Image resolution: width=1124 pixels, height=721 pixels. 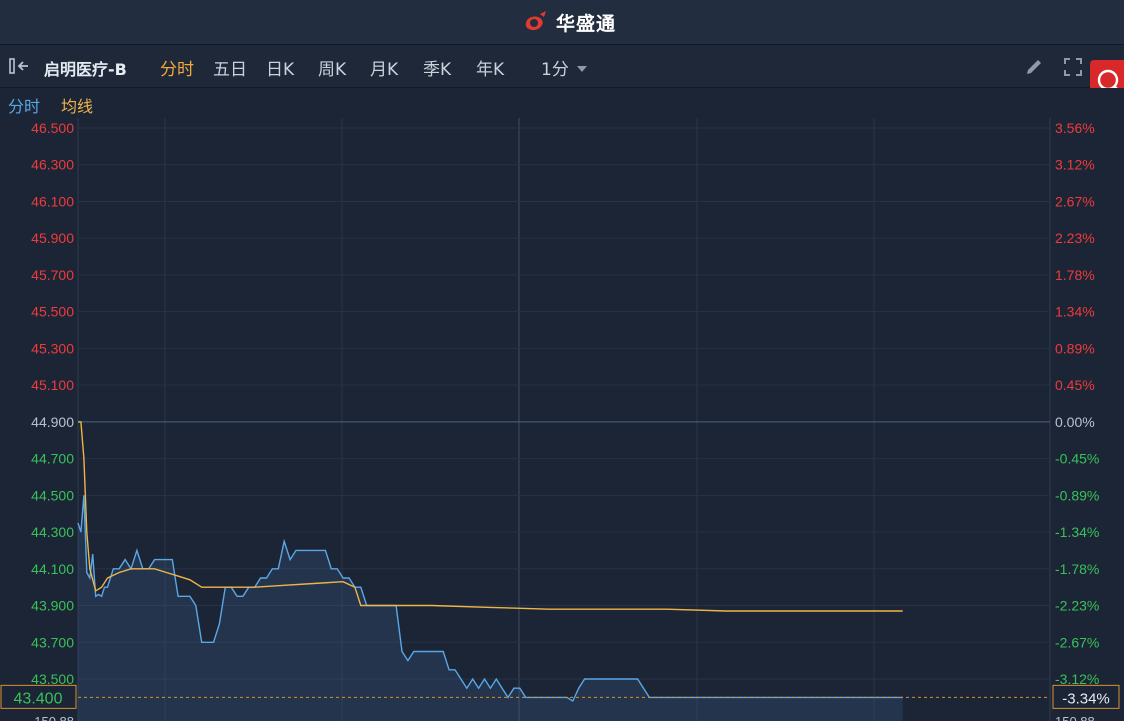 What do you see at coordinates (502, 67) in the screenshot?
I see `tab-yearly-k: 年K` at bounding box center [502, 67].